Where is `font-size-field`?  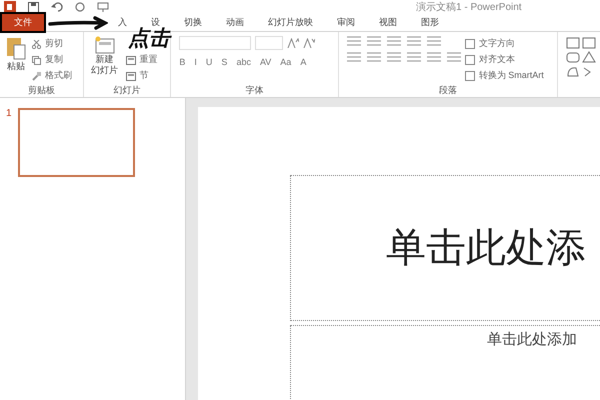
font-size-field is located at coordinates (269, 43).